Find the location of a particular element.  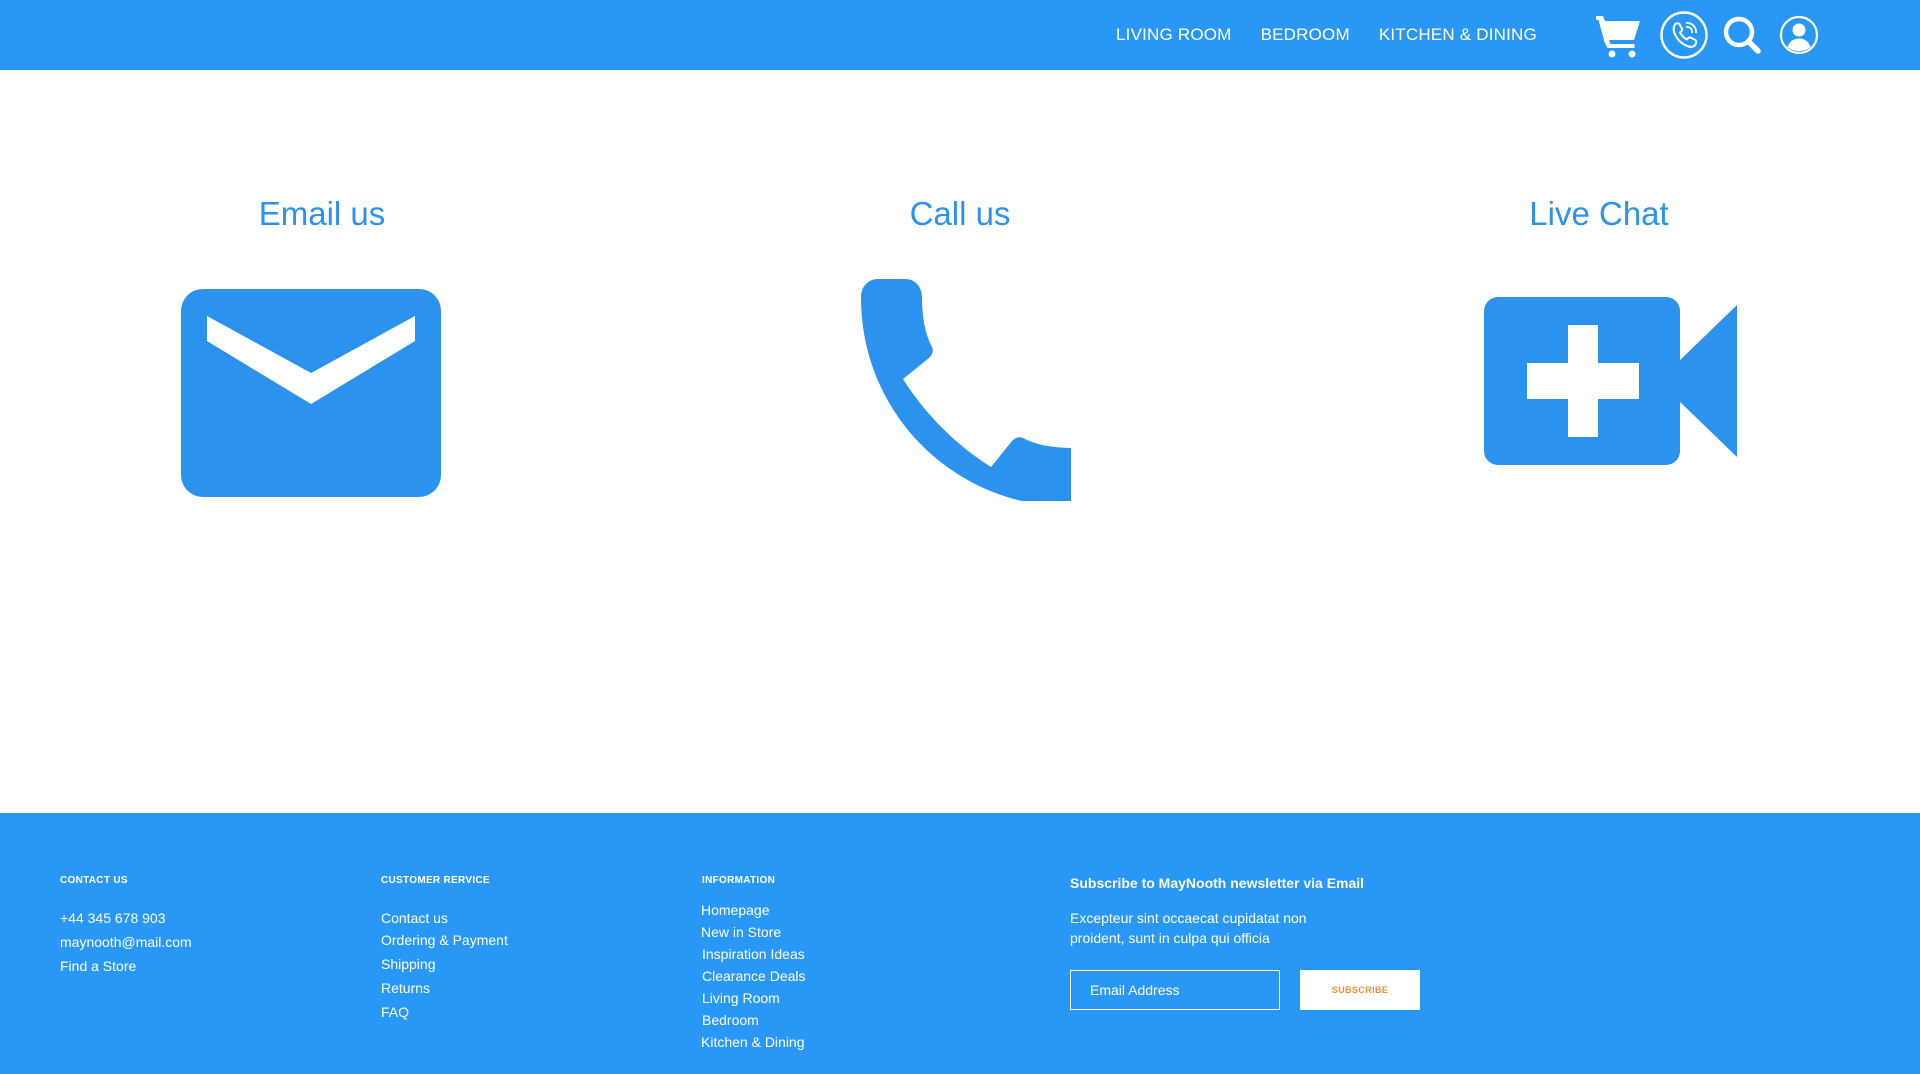

main-nav: LIVING ROOM BEDROOM KITCHEN & DINING is located at coordinates (1341, 35).